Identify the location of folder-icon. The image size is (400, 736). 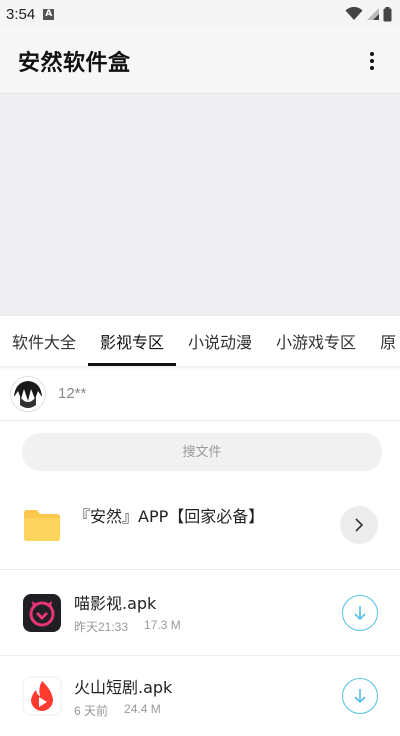
(42, 525).